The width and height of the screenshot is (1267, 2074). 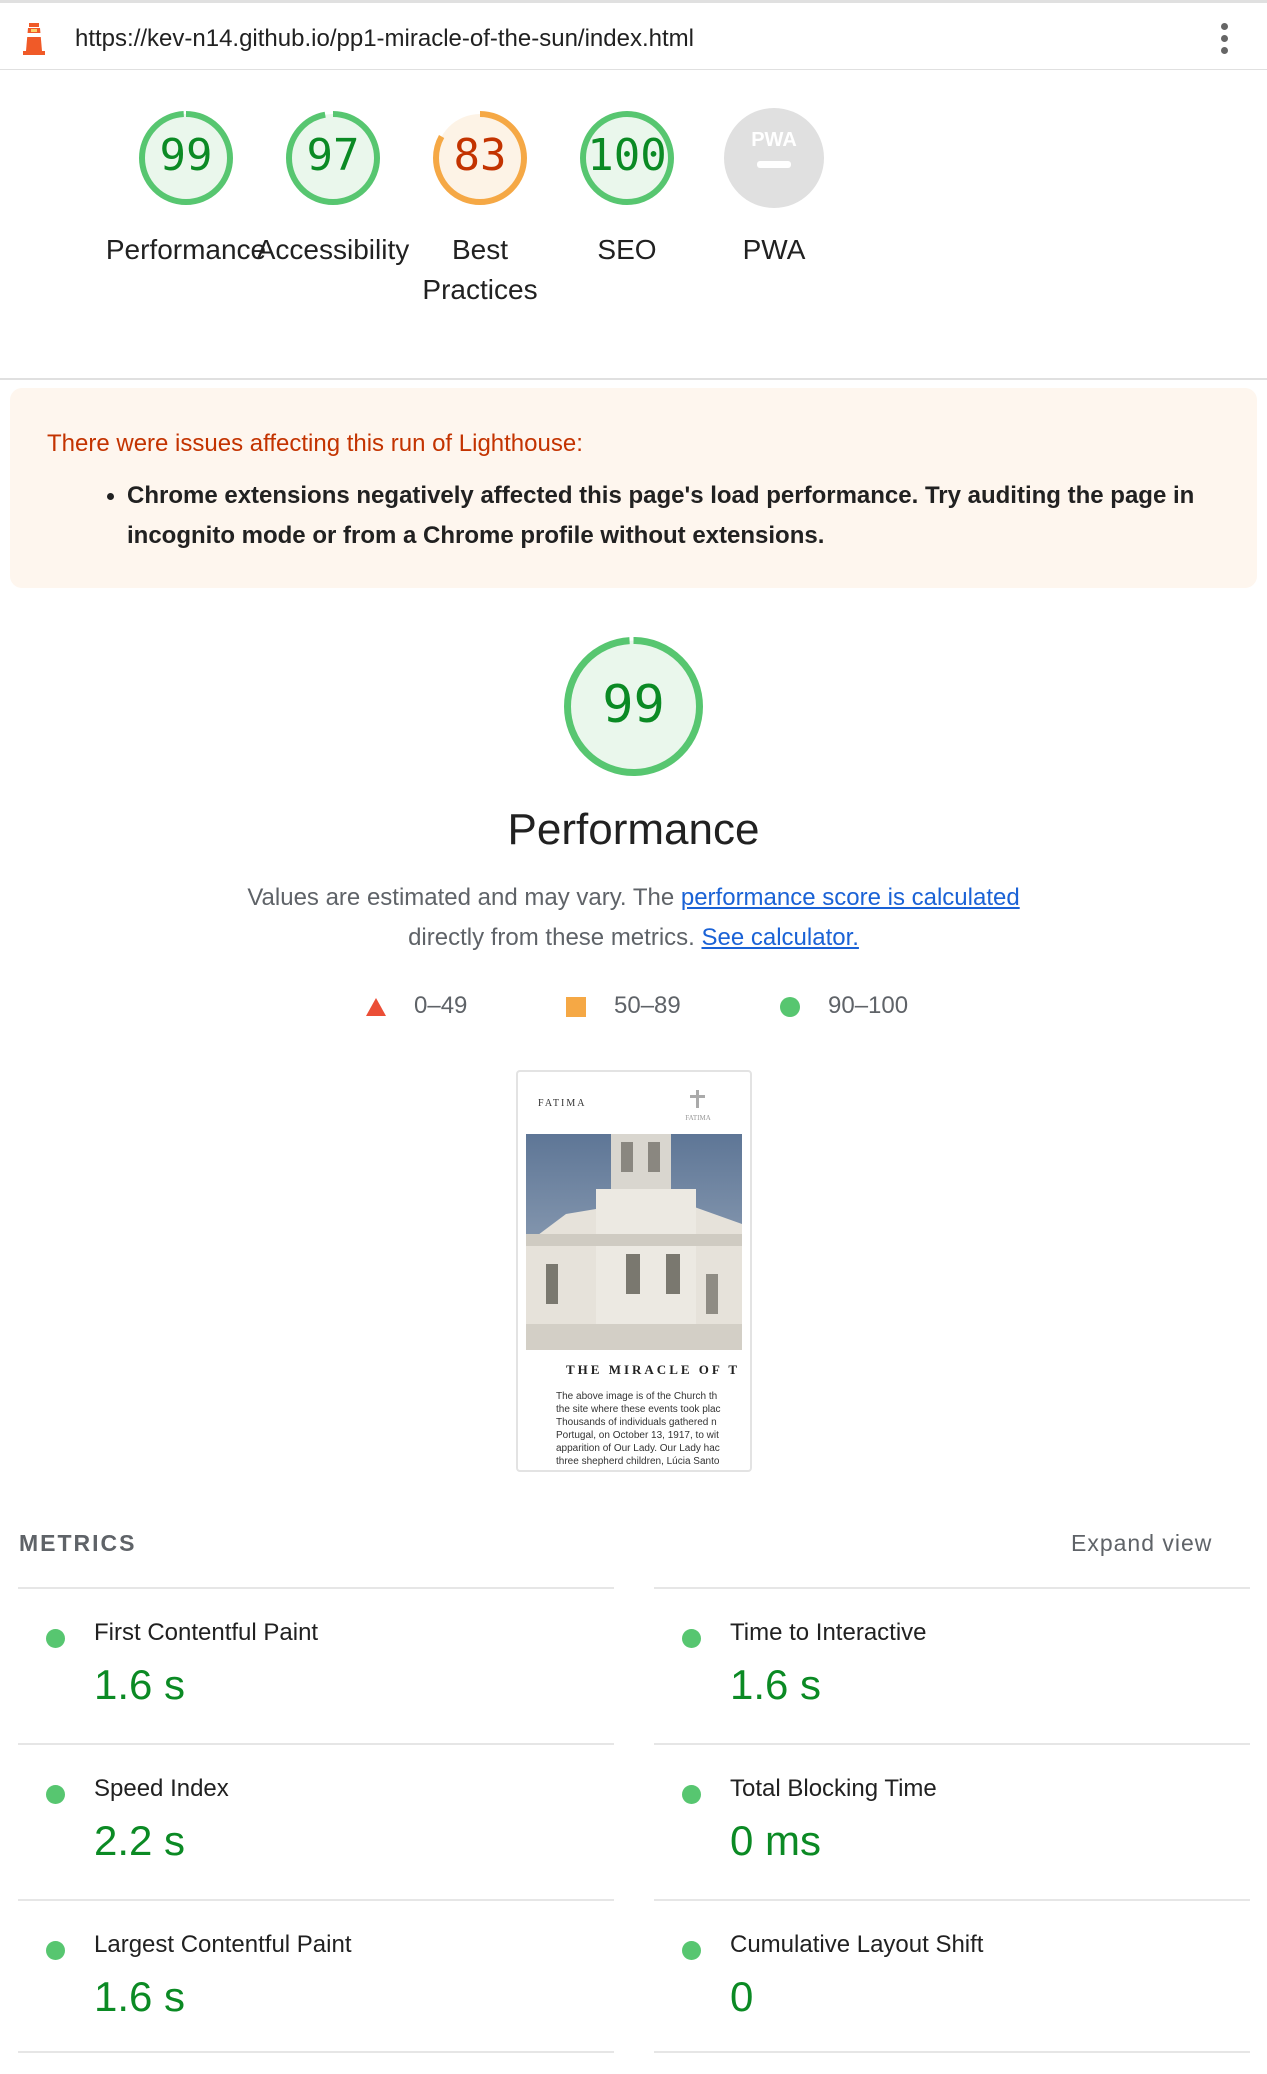 I want to click on metric-name: Largest Contentful Paint, so click(x=223, y=1944).